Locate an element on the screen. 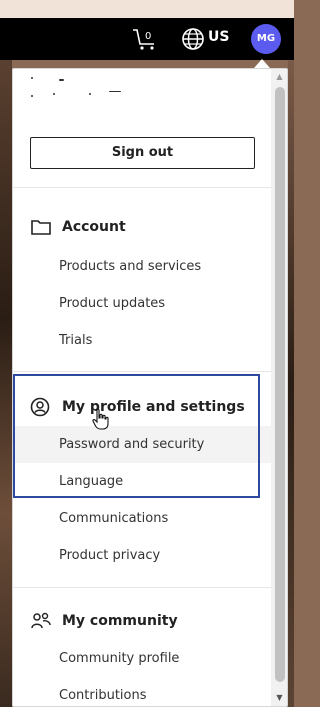 This screenshot has width=320, height=707. user-circle-icon is located at coordinates (40, 407).